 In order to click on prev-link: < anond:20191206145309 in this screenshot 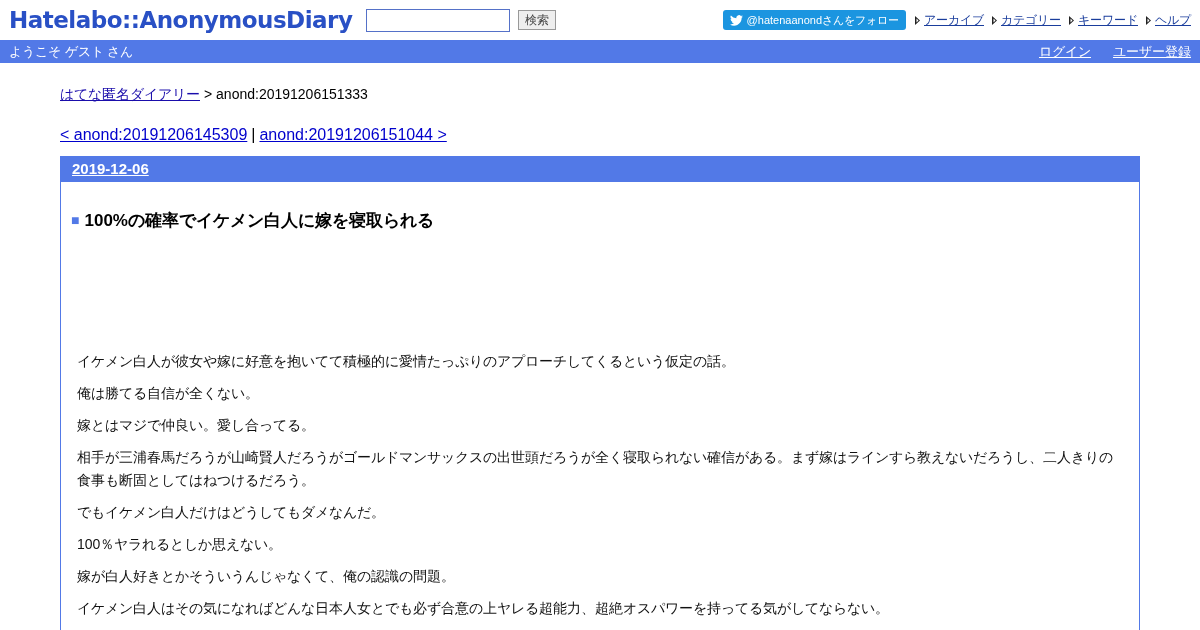, I will do `click(154, 135)`.